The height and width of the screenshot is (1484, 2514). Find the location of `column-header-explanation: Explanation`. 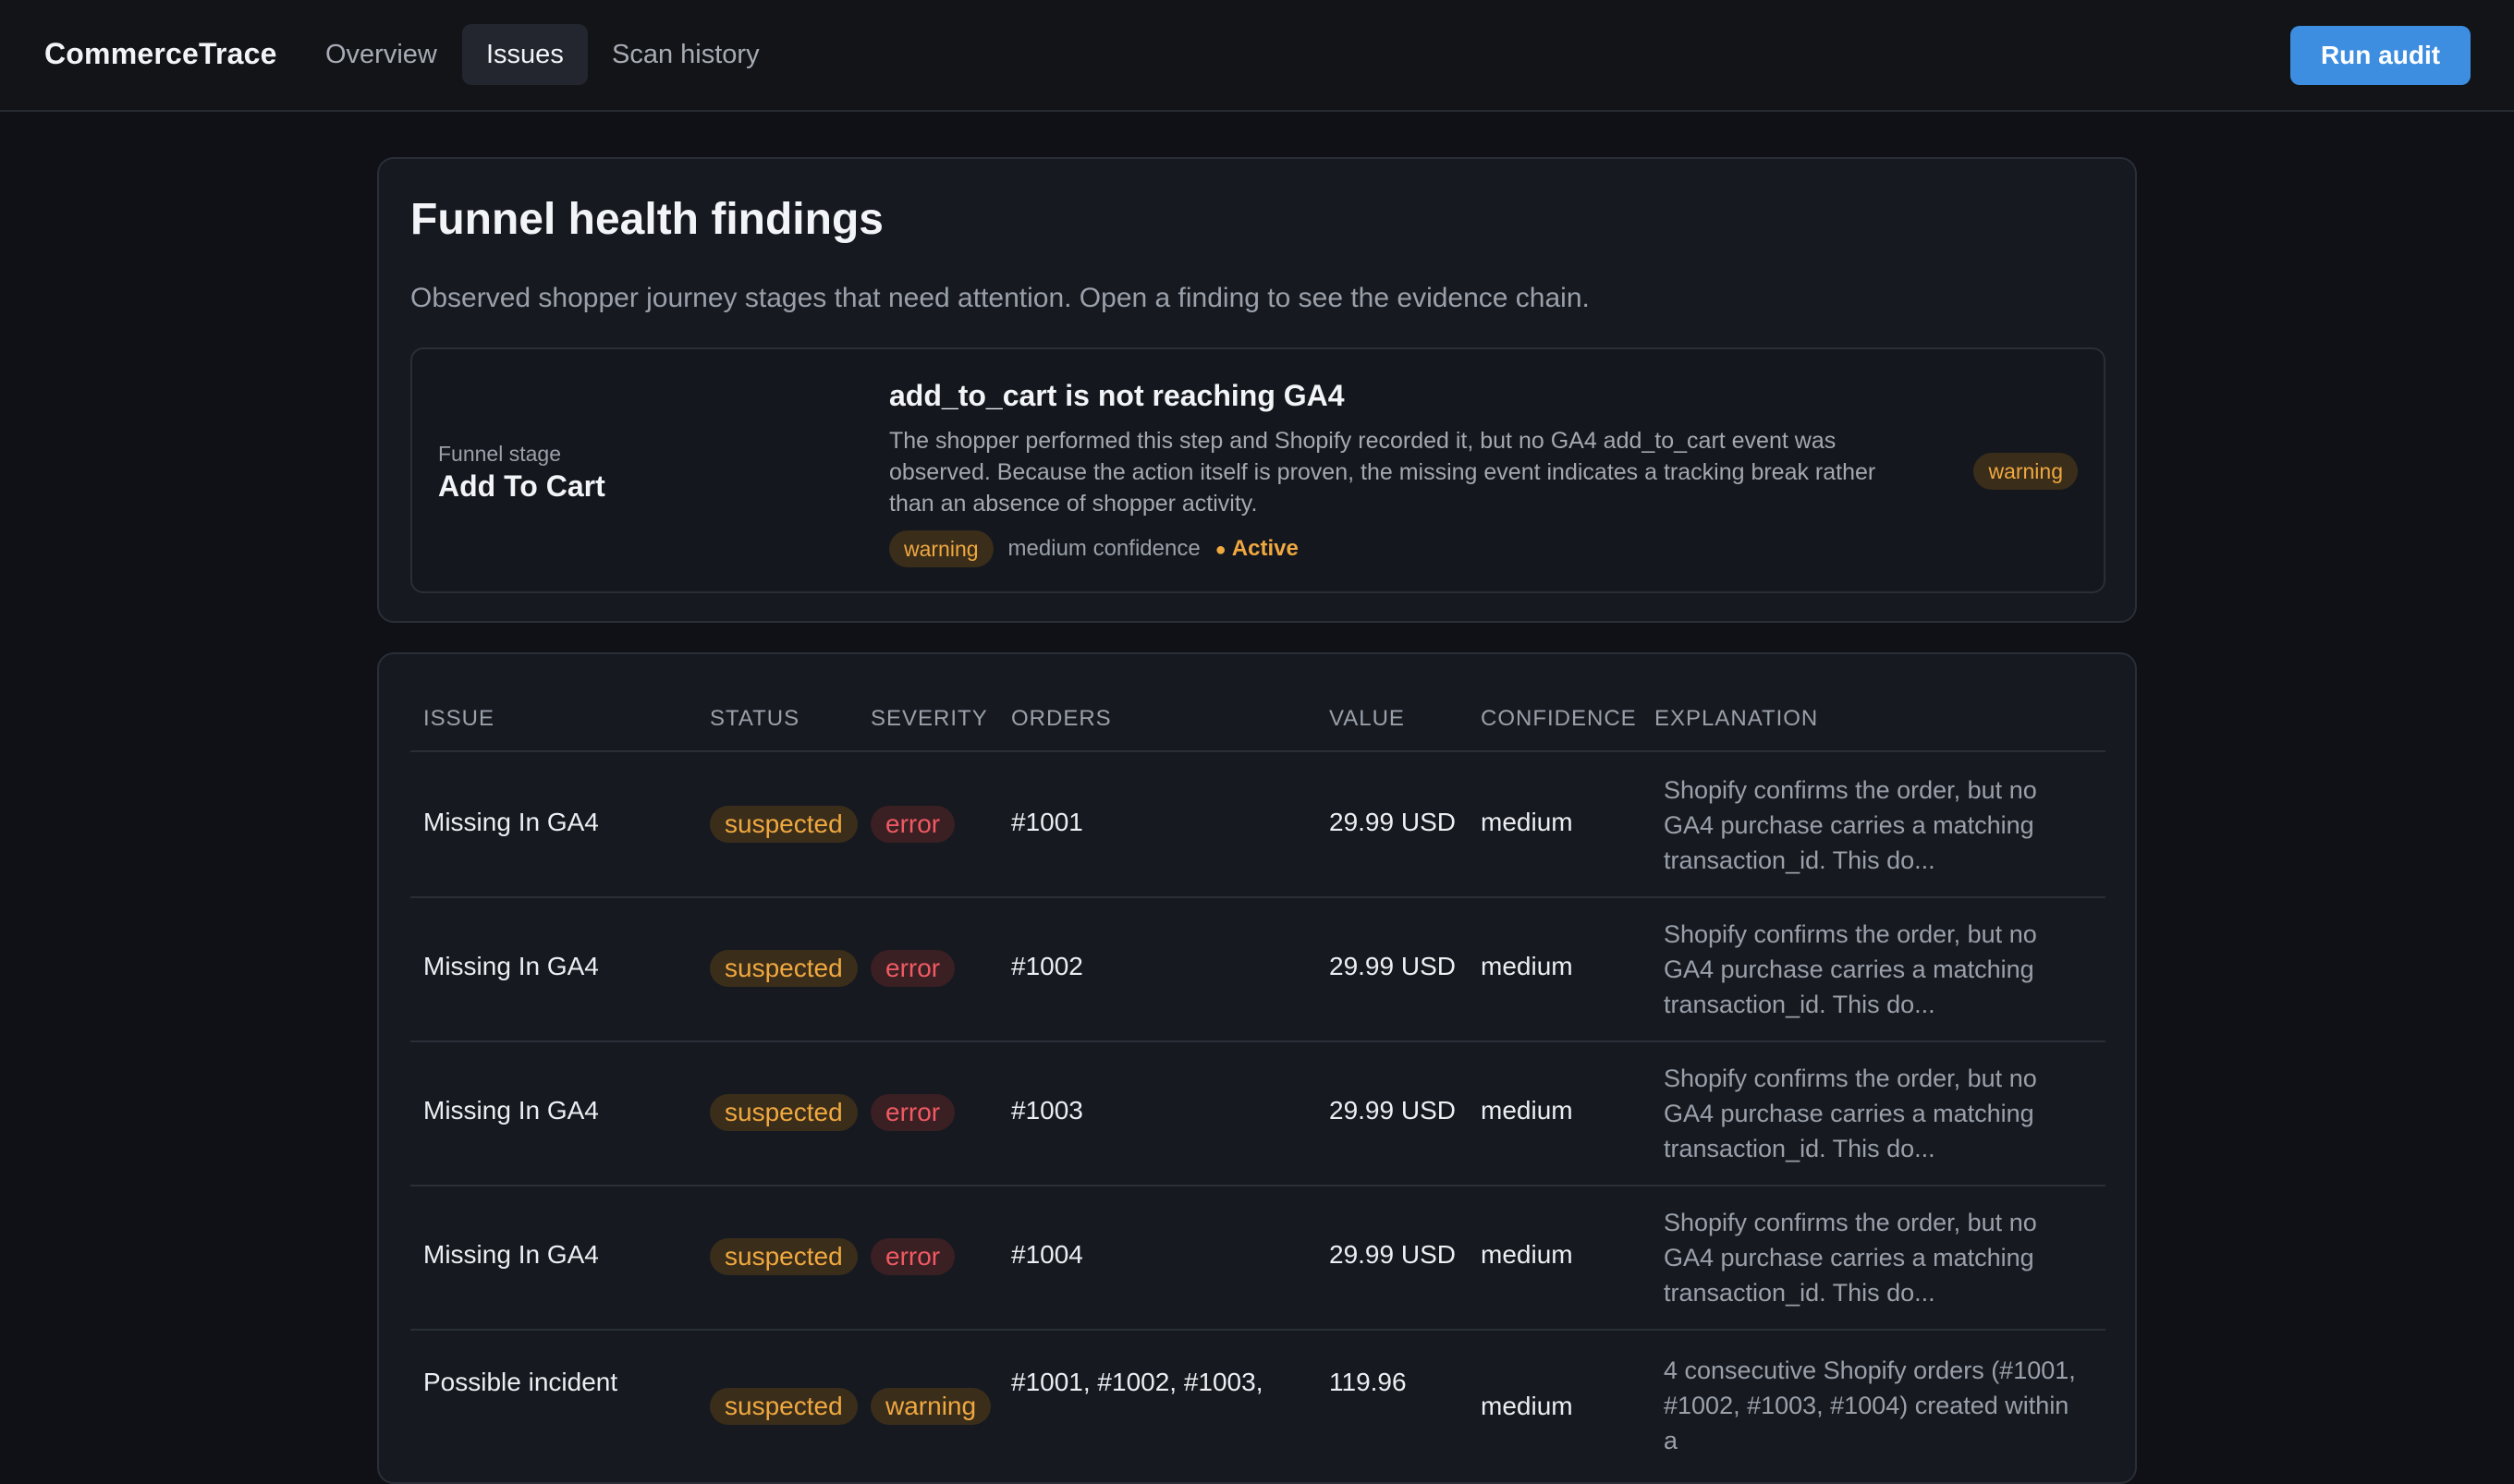

column-header-explanation: Explanation is located at coordinates (1736, 719).